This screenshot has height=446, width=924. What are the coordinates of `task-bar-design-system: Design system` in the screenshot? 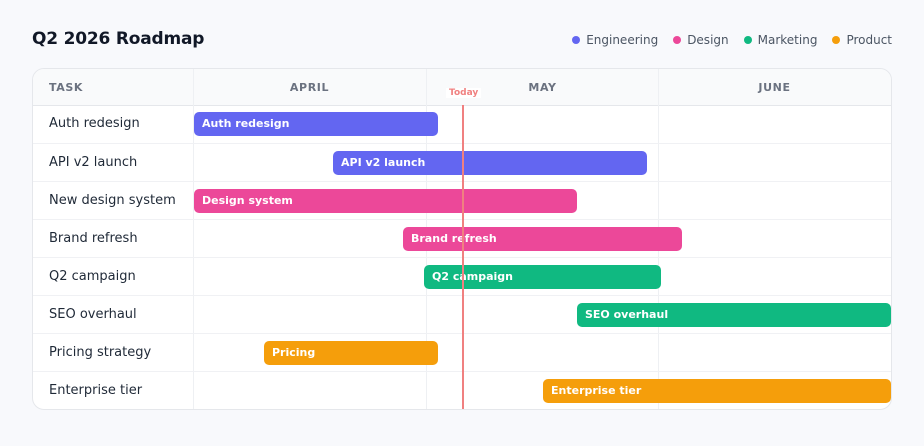 It's located at (385, 201).